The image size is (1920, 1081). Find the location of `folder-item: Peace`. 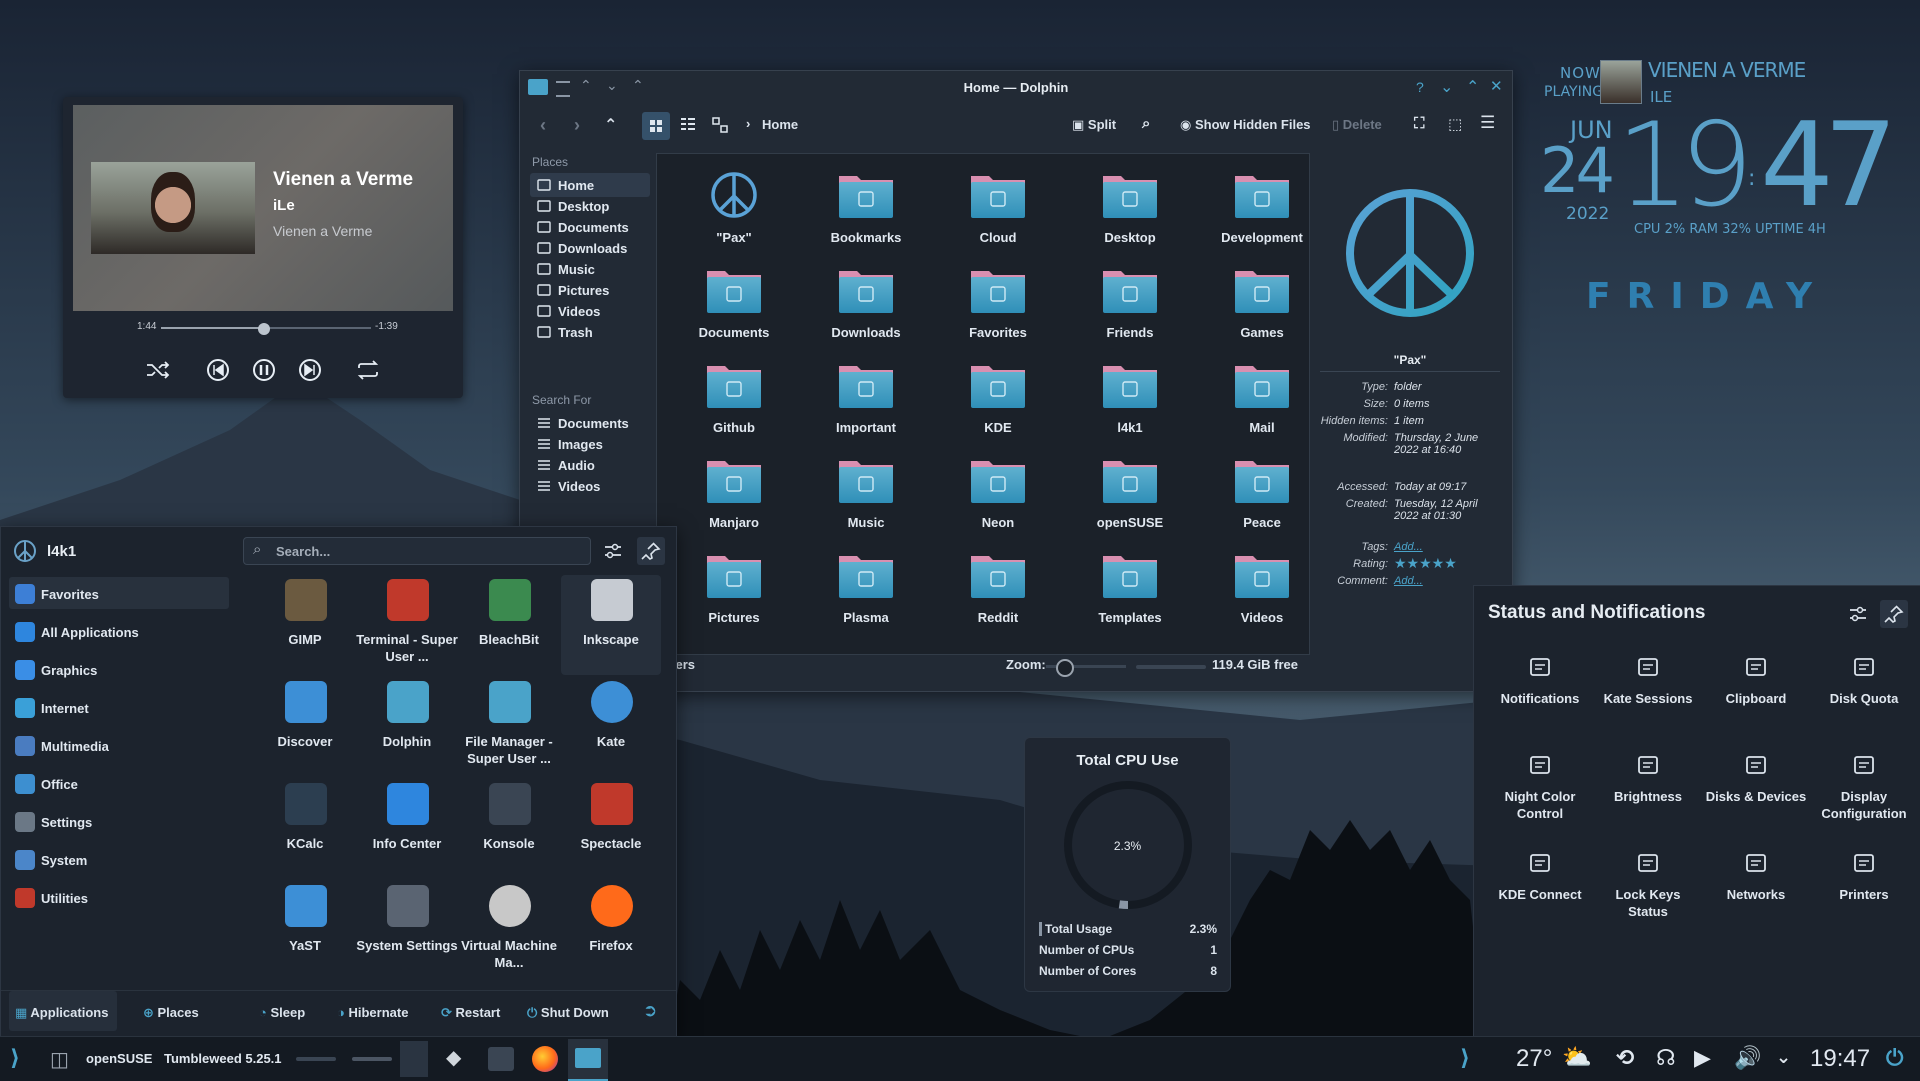

folder-item: Peace is located at coordinates (1257, 494).